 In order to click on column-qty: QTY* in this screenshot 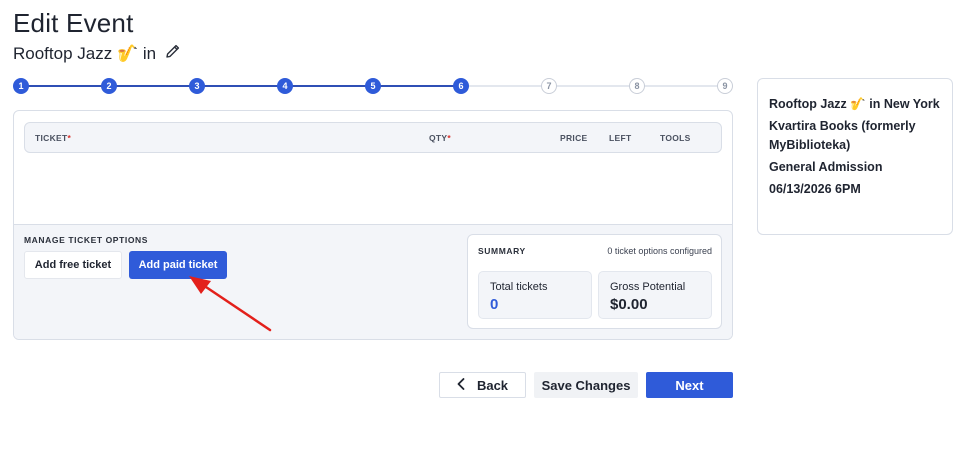, I will do `click(440, 138)`.